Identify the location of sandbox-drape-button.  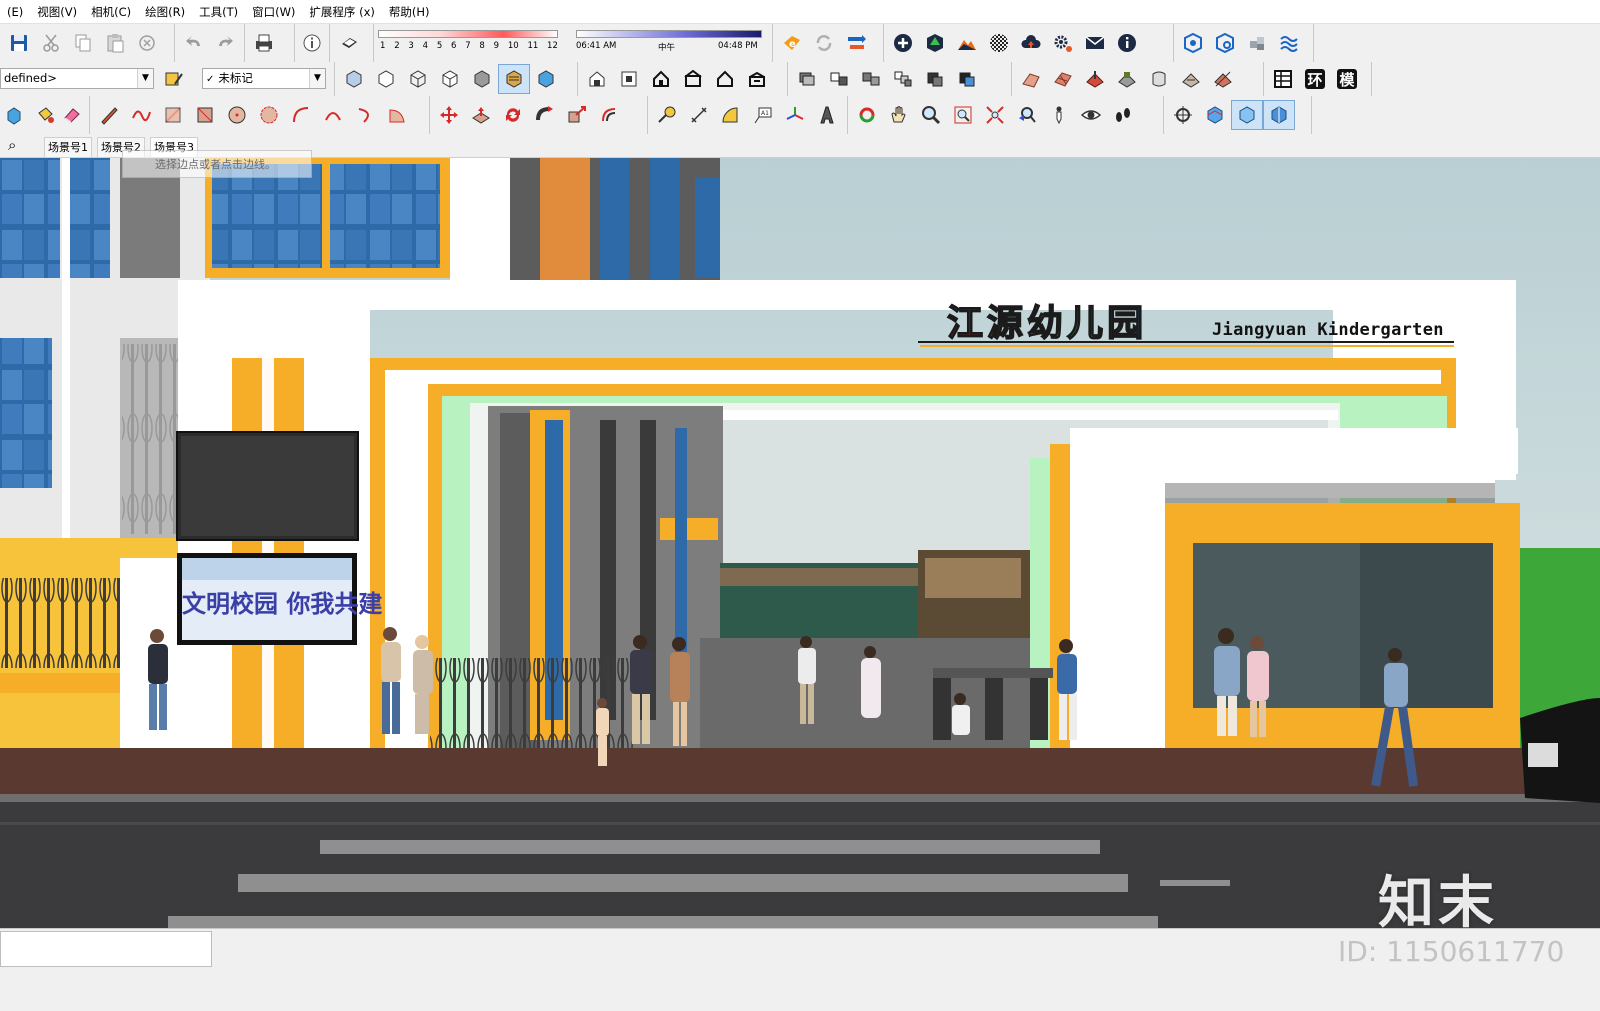
(1159, 79).